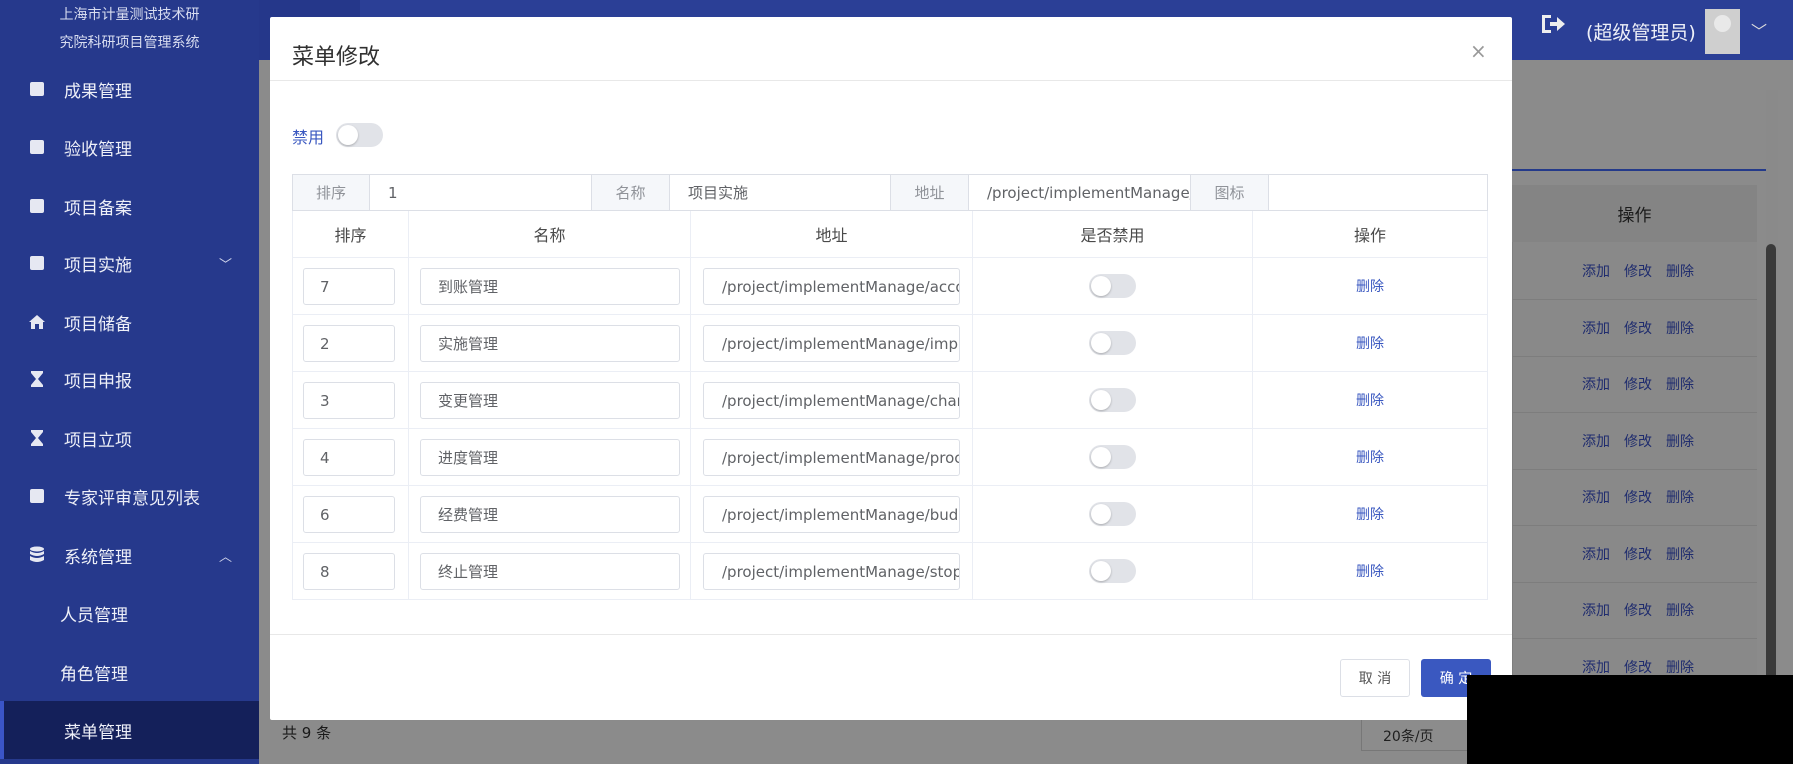 The image size is (1793, 764). Describe the element at coordinates (1113, 234) in the screenshot. I see `col-disabled: 是否禁用` at that location.